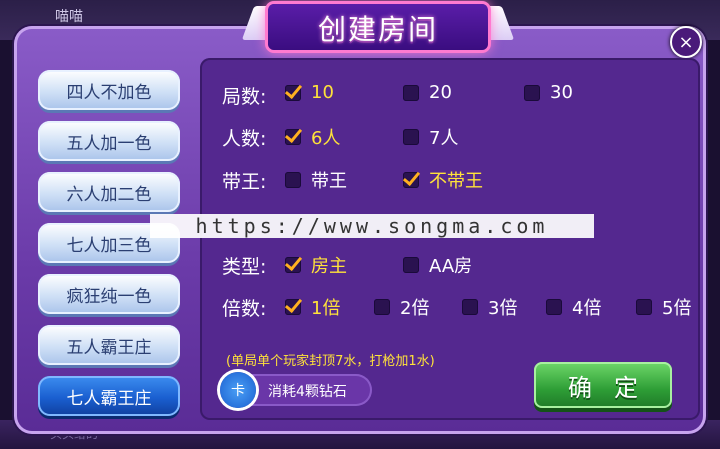 The image size is (720, 449). What do you see at coordinates (561, 92) in the screenshot?
I see `option-label: 30` at bounding box center [561, 92].